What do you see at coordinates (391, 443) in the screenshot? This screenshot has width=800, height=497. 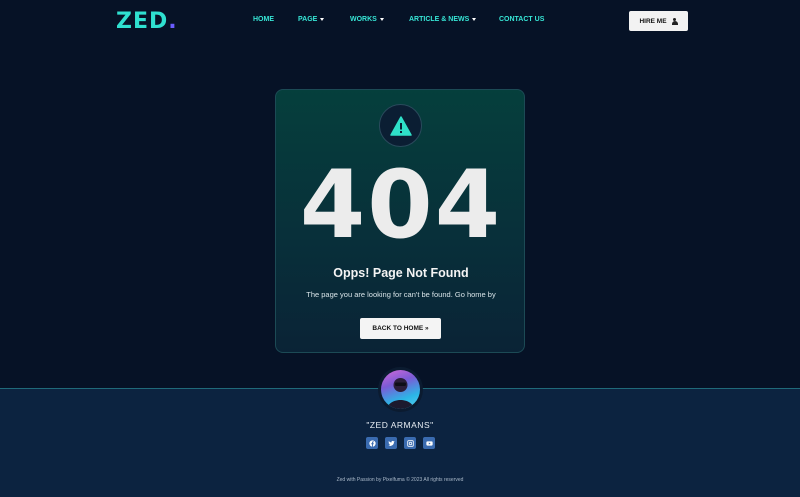 I see `twitter-icon` at bounding box center [391, 443].